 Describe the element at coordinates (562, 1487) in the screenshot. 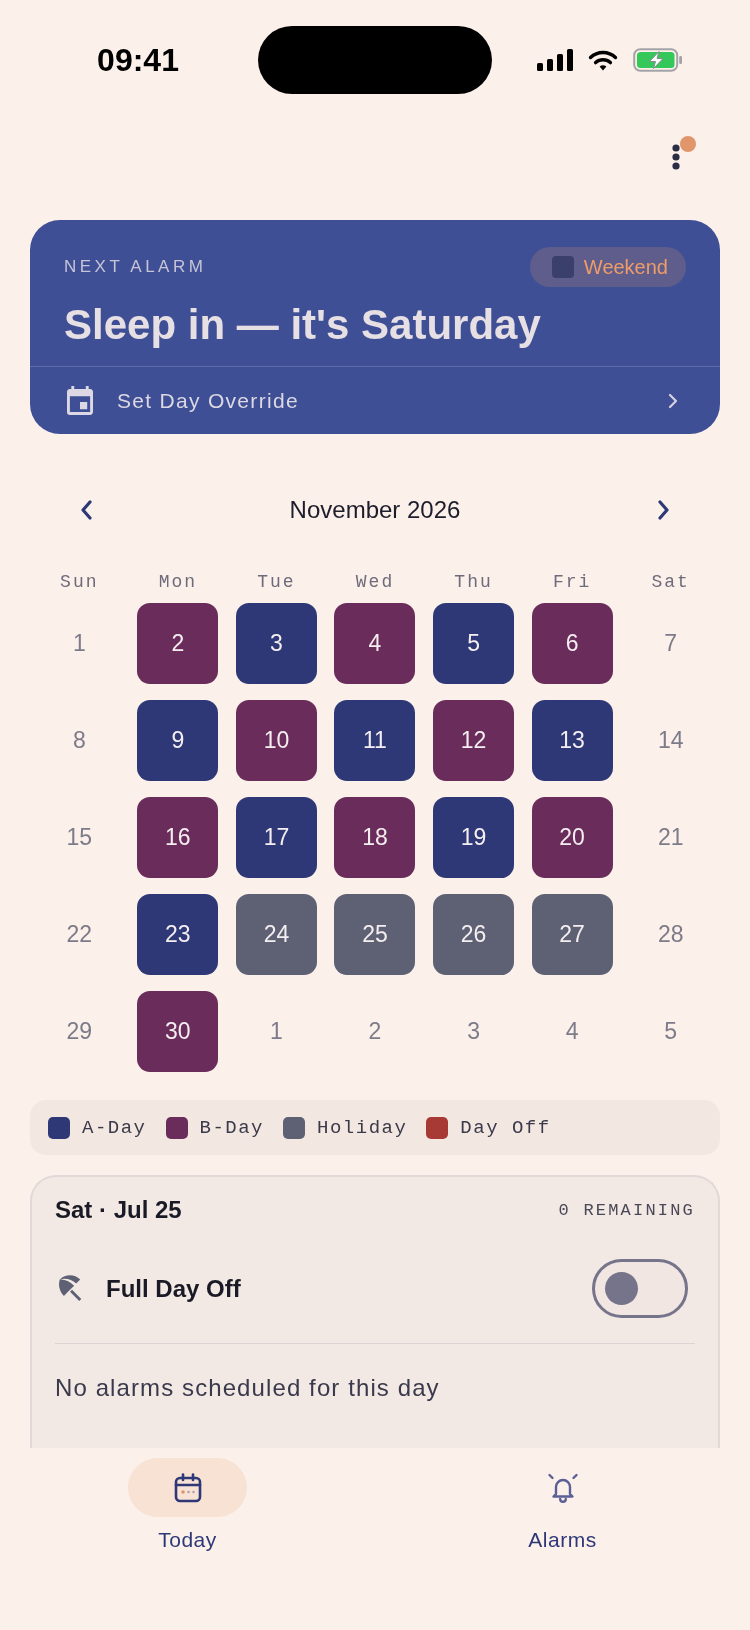

I see `alarm-bell-icon` at that location.